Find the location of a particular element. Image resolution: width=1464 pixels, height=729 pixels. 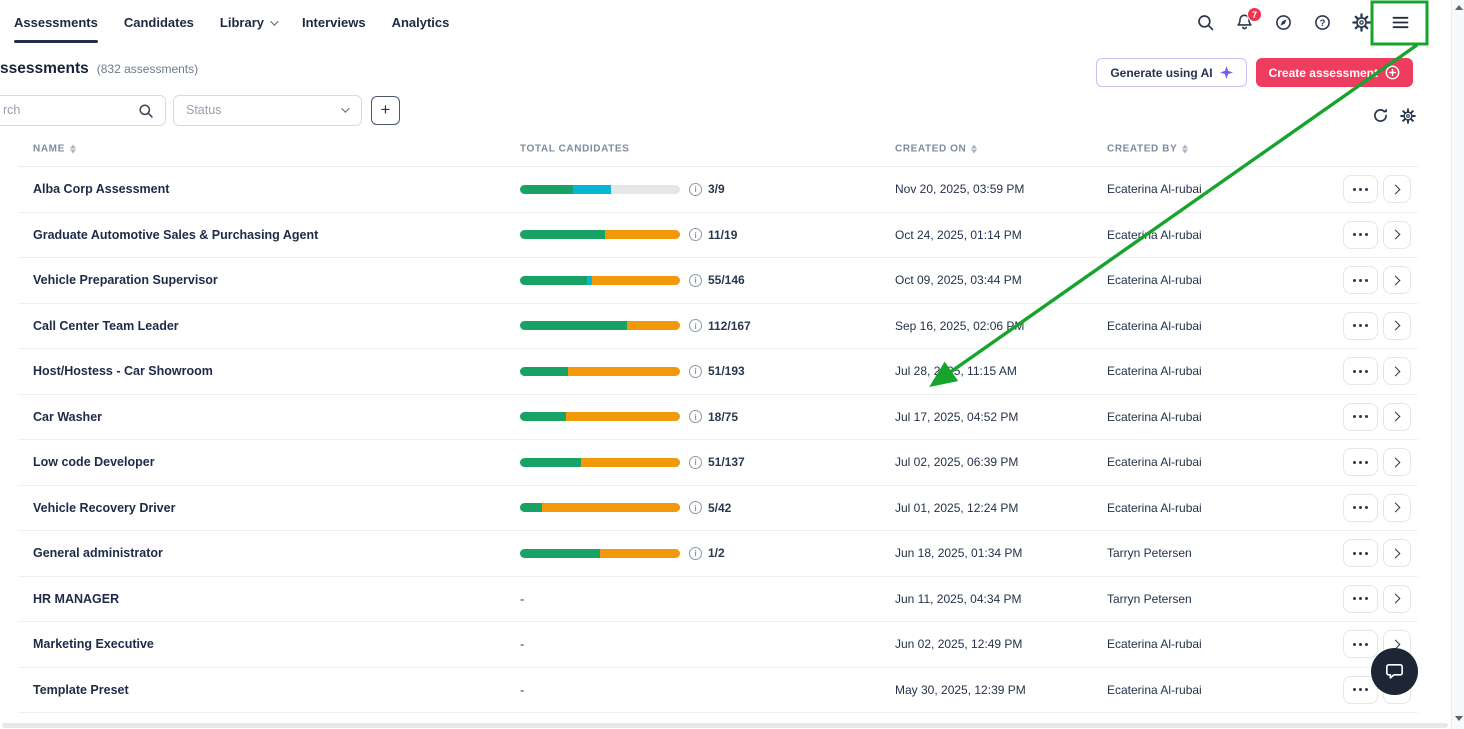

chat-widget-button is located at coordinates (1394, 671).